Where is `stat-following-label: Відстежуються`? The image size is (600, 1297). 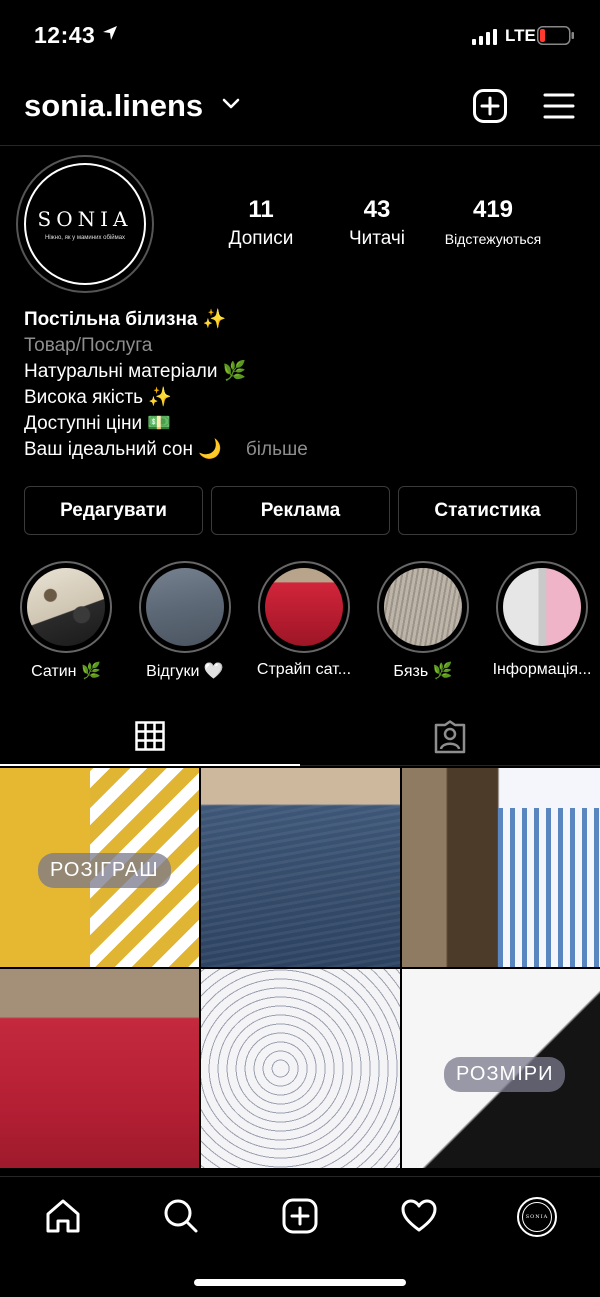 stat-following-label: Відстежуються is located at coordinates (493, 239).